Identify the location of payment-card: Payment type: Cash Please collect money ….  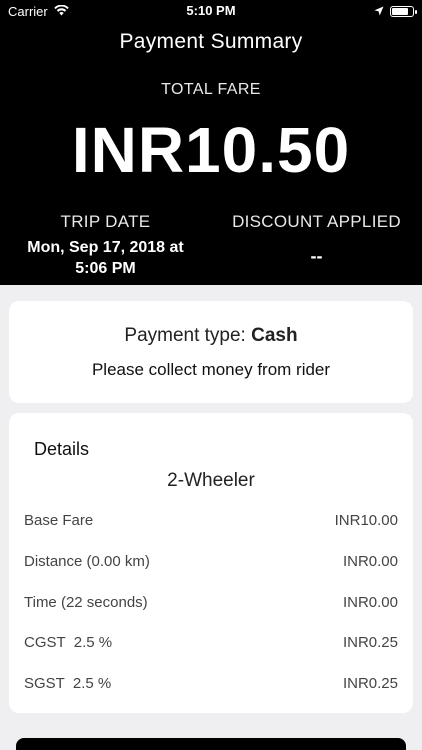
(211, 352).